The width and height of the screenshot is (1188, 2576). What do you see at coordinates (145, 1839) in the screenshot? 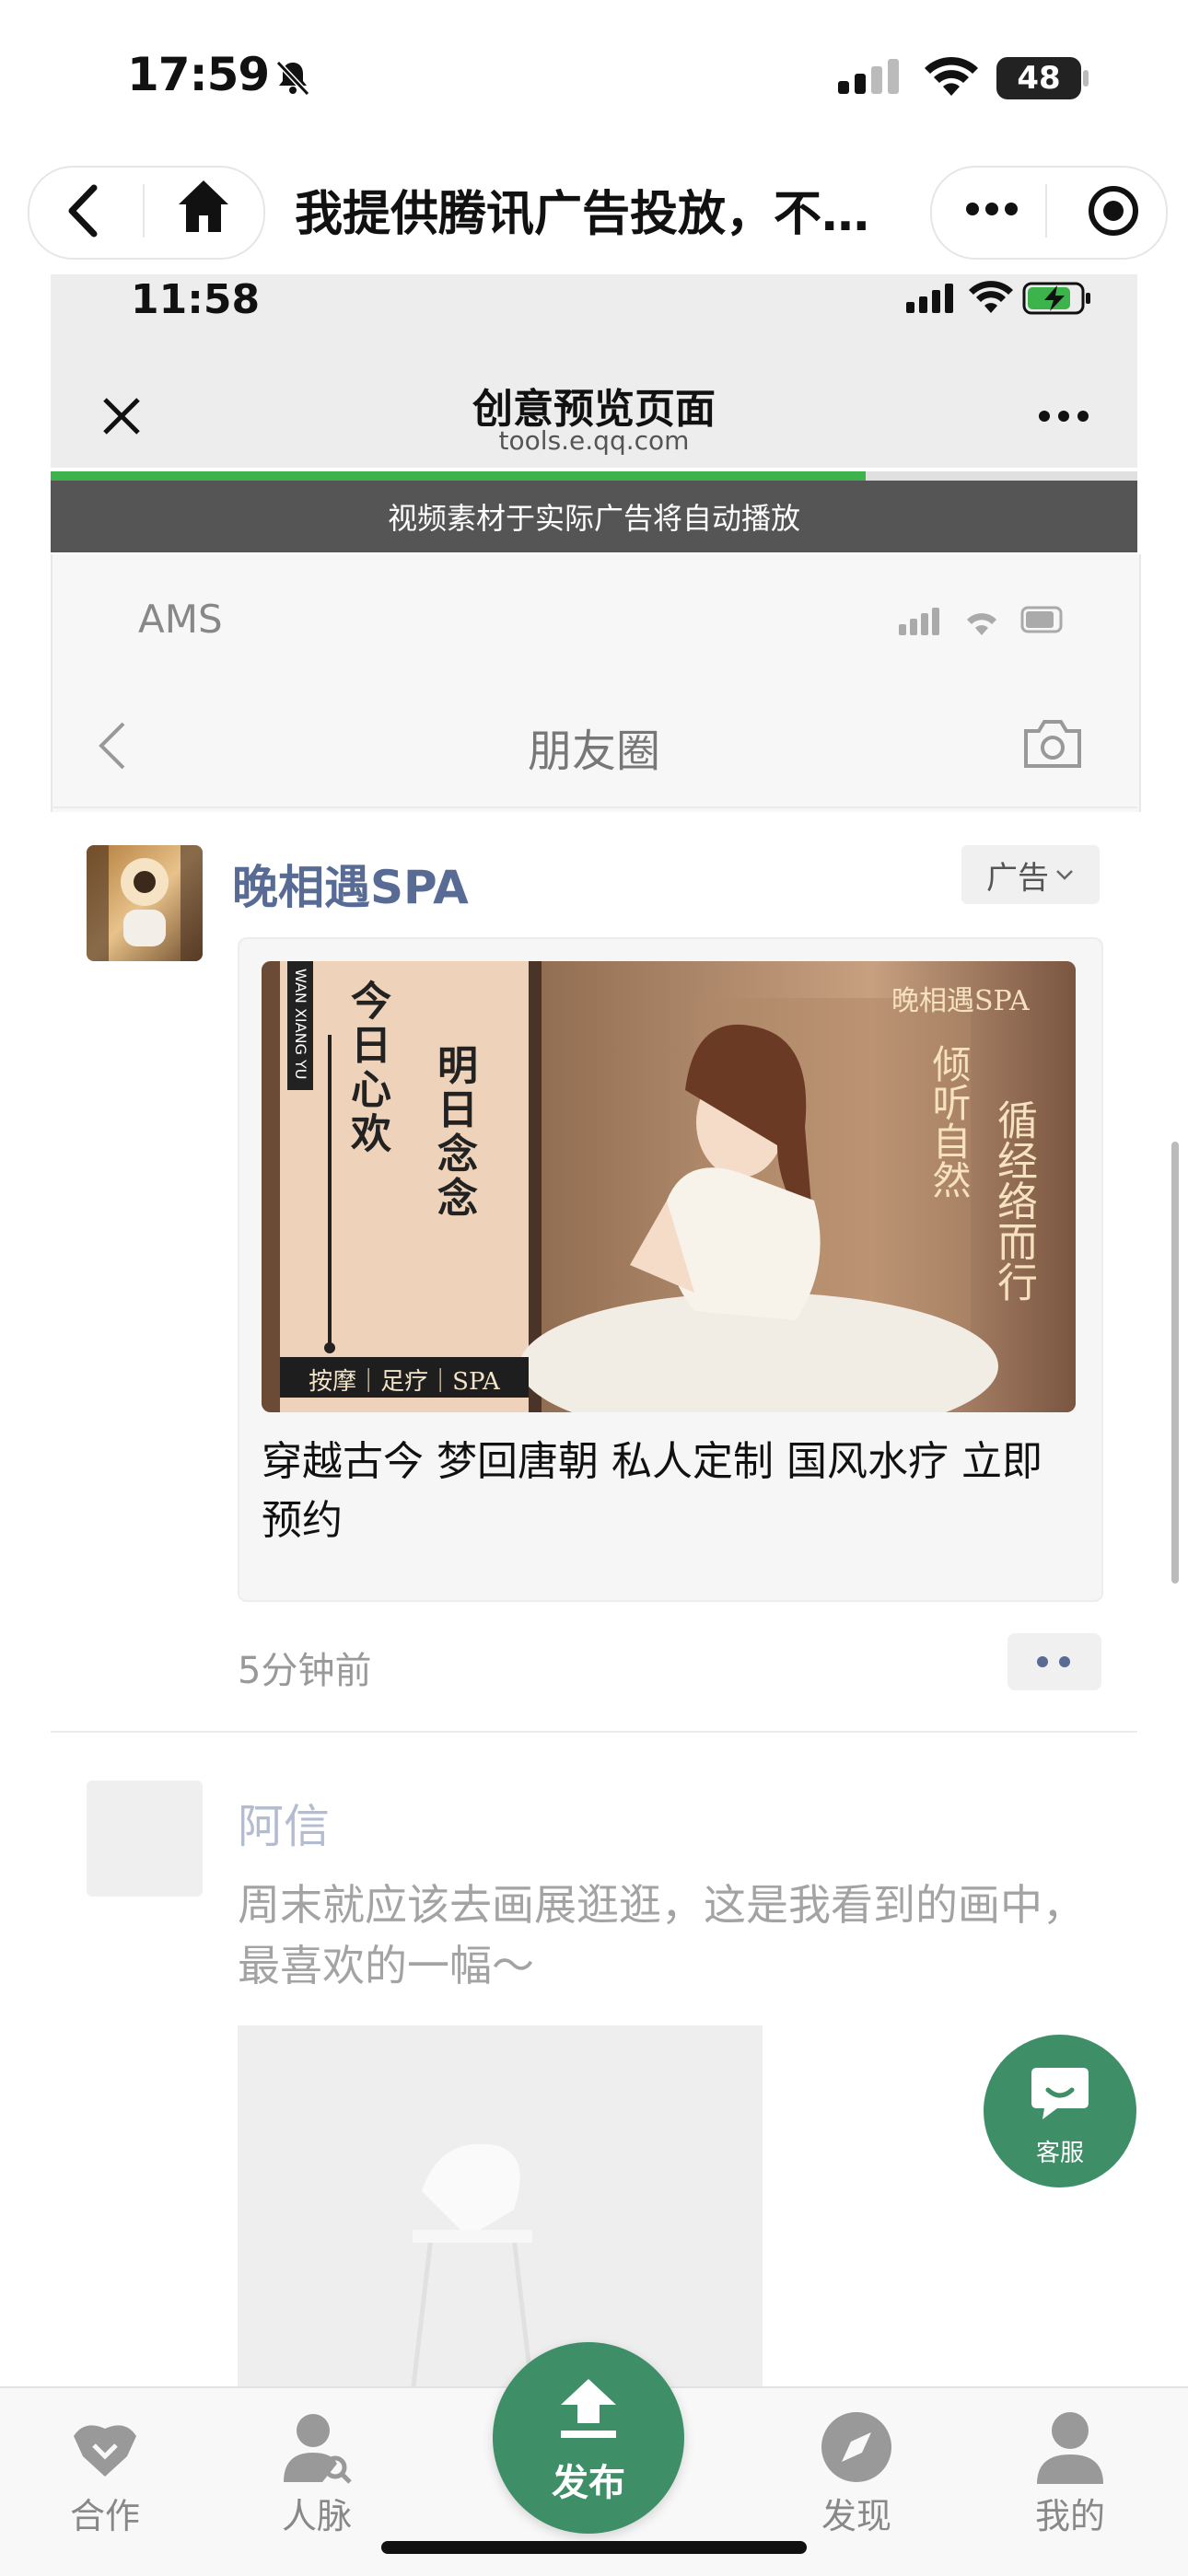
I see `friend-avatar` at bounding box center [145, 1839].